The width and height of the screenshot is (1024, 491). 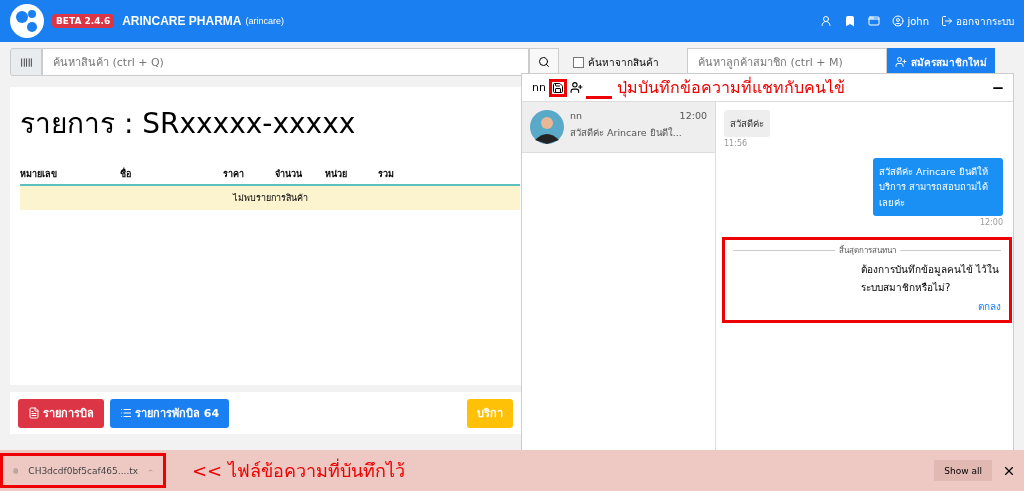 What do you see at coordinates (126, 413) in the screenshot?
I see `list-icon` at bounding box center [126, 413].